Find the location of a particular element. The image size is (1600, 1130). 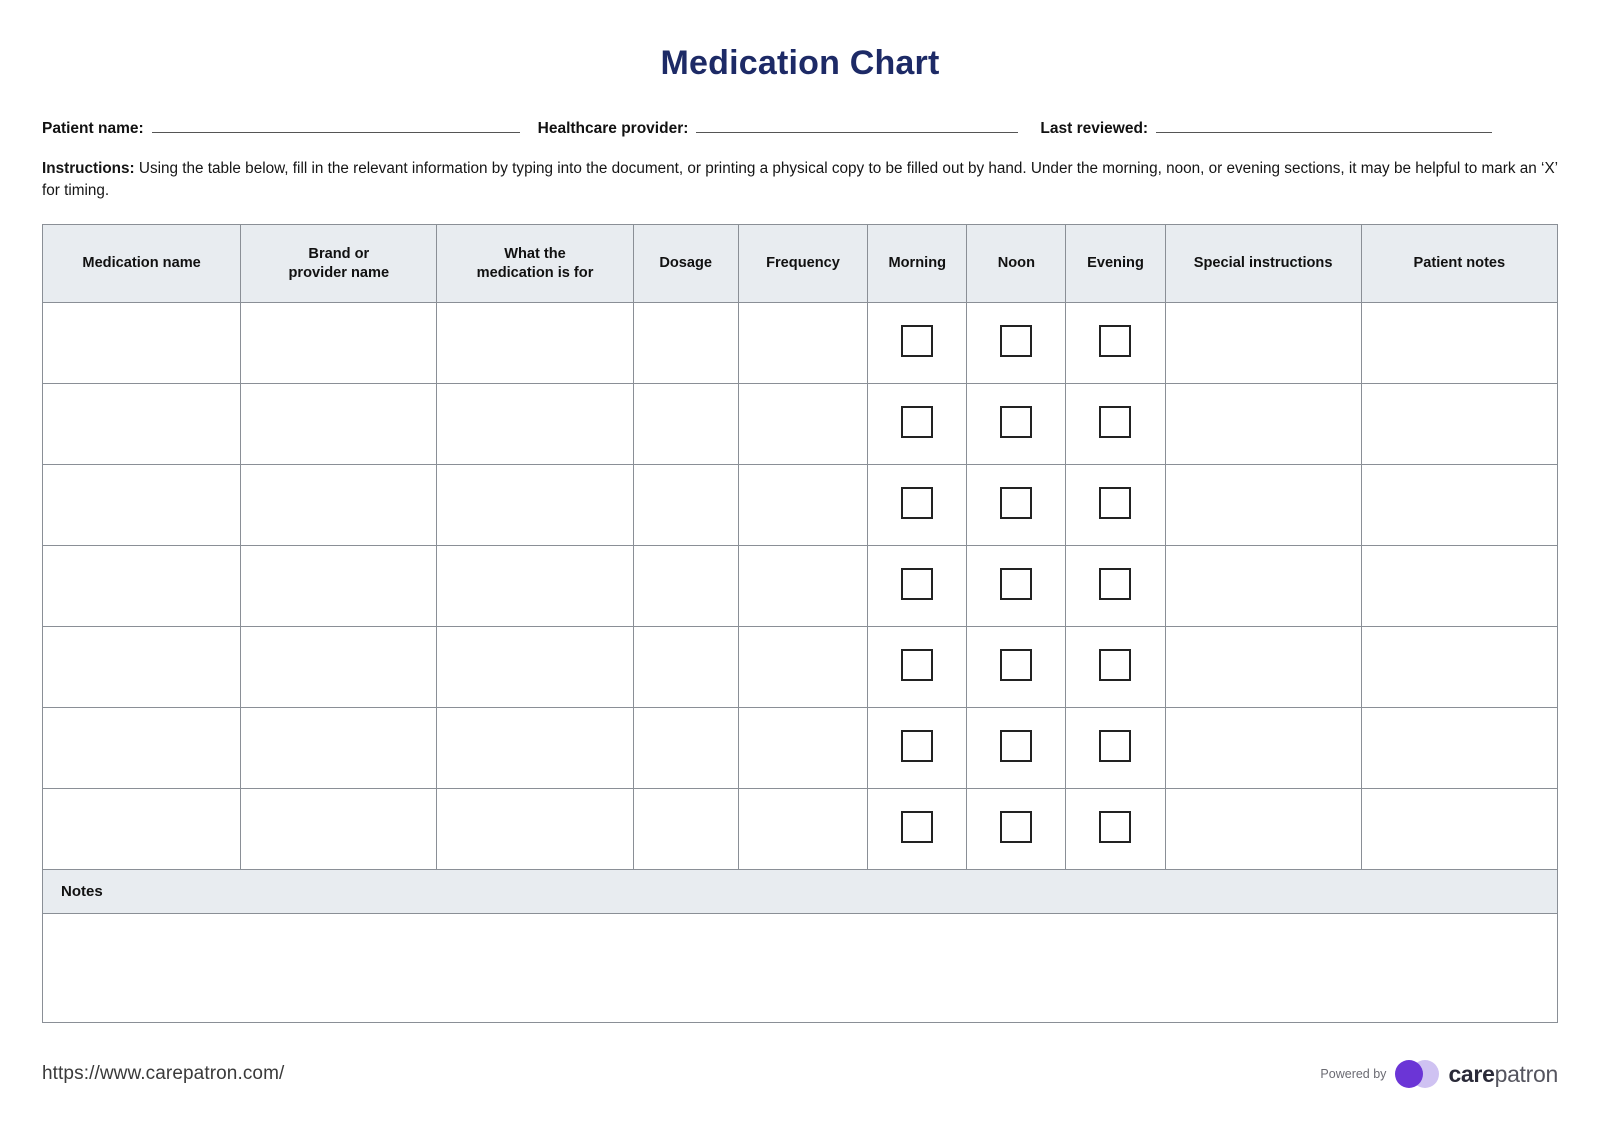

notes-input is located at coordinates (800, 968).